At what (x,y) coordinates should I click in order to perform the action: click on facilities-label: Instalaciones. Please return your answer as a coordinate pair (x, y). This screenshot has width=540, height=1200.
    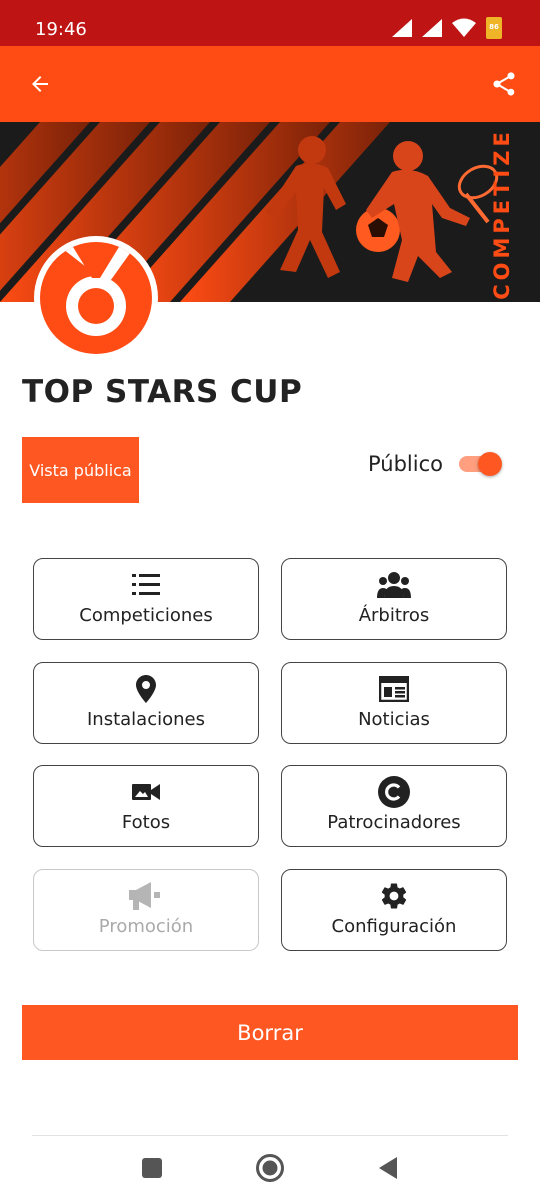
    Looking at the image, I should click on (146, 719).